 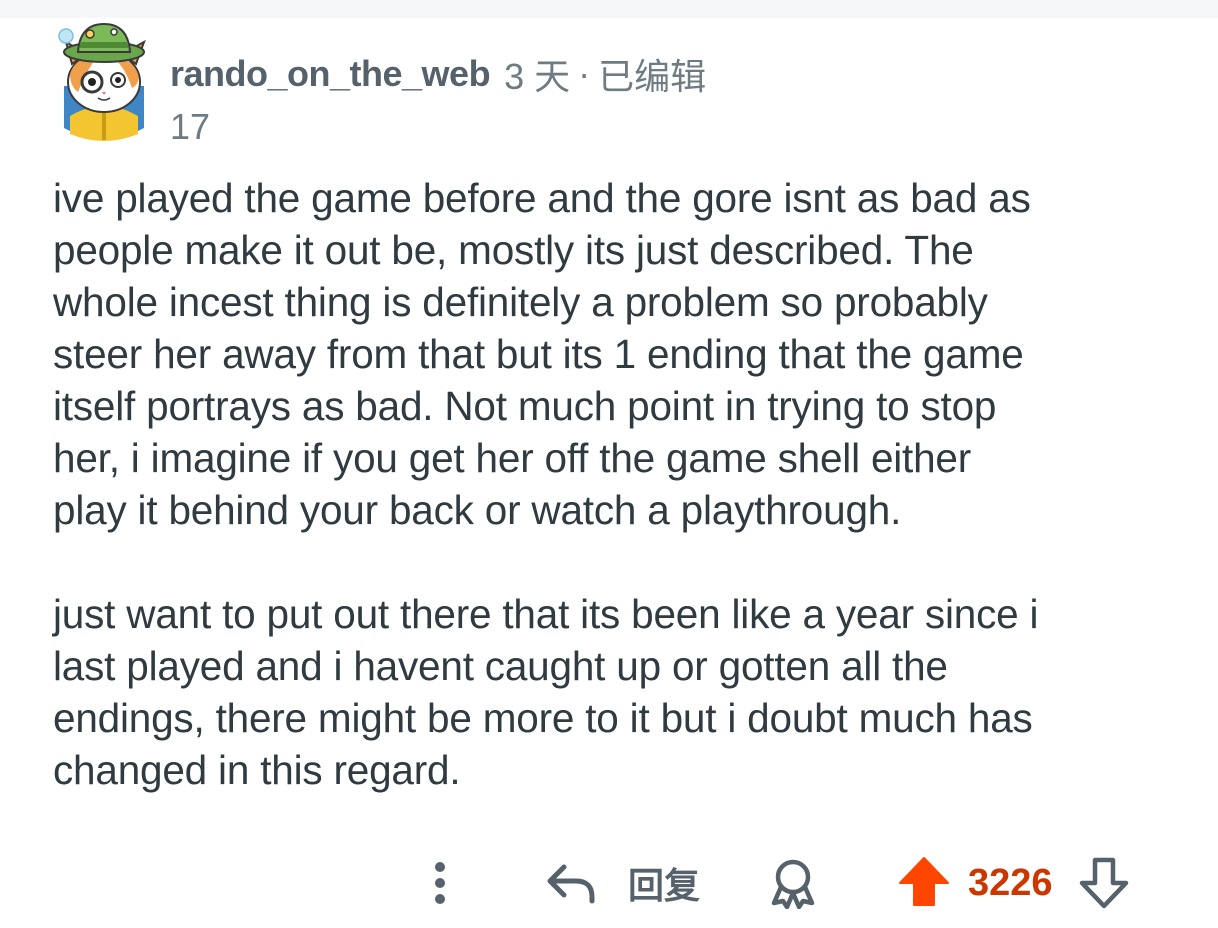 I want to click on top-strip, so click(x=609, y=9).